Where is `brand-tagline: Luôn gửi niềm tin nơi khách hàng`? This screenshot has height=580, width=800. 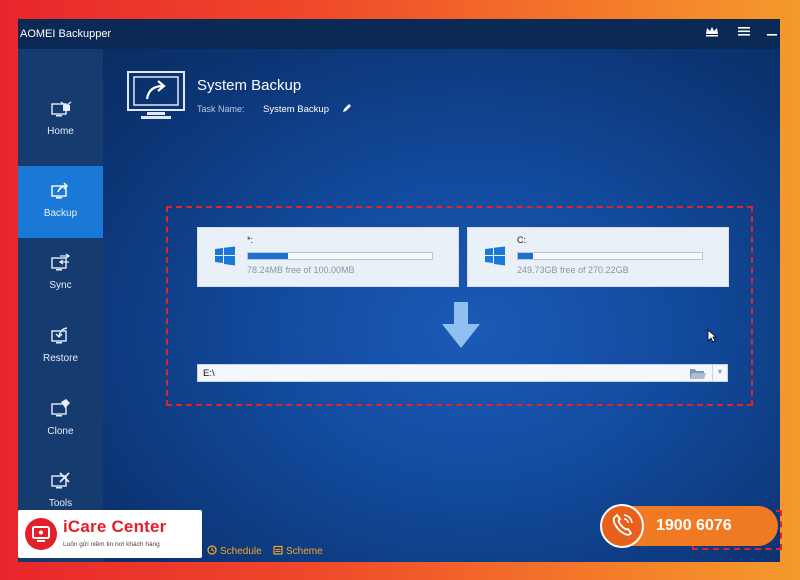 brand-tagline: Luôn gửi niềm tin nơi khách hàng is located at coordinates (111, 544).